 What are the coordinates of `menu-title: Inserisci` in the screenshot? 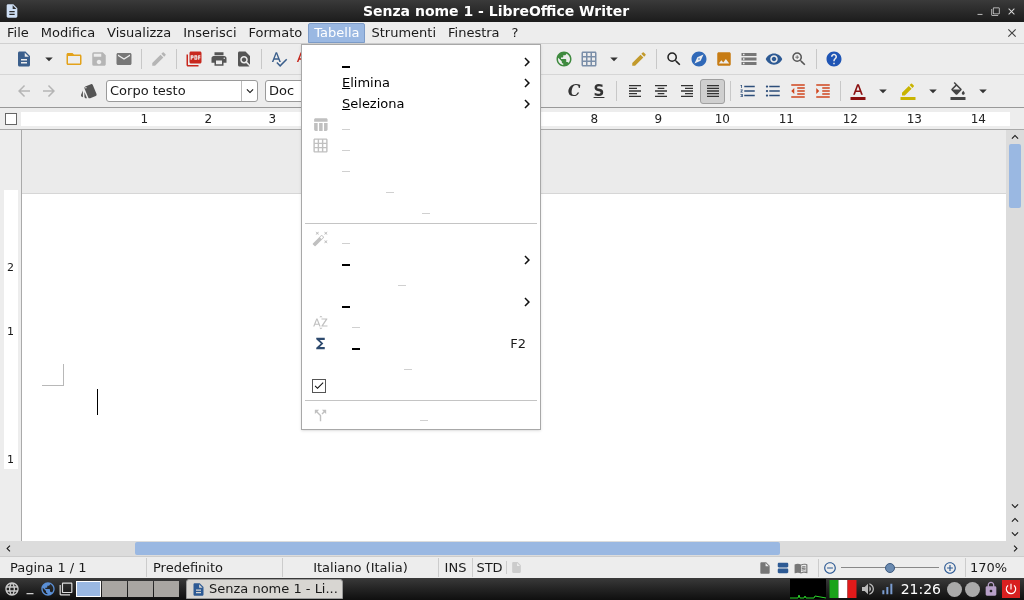 It's located at (210, 32).